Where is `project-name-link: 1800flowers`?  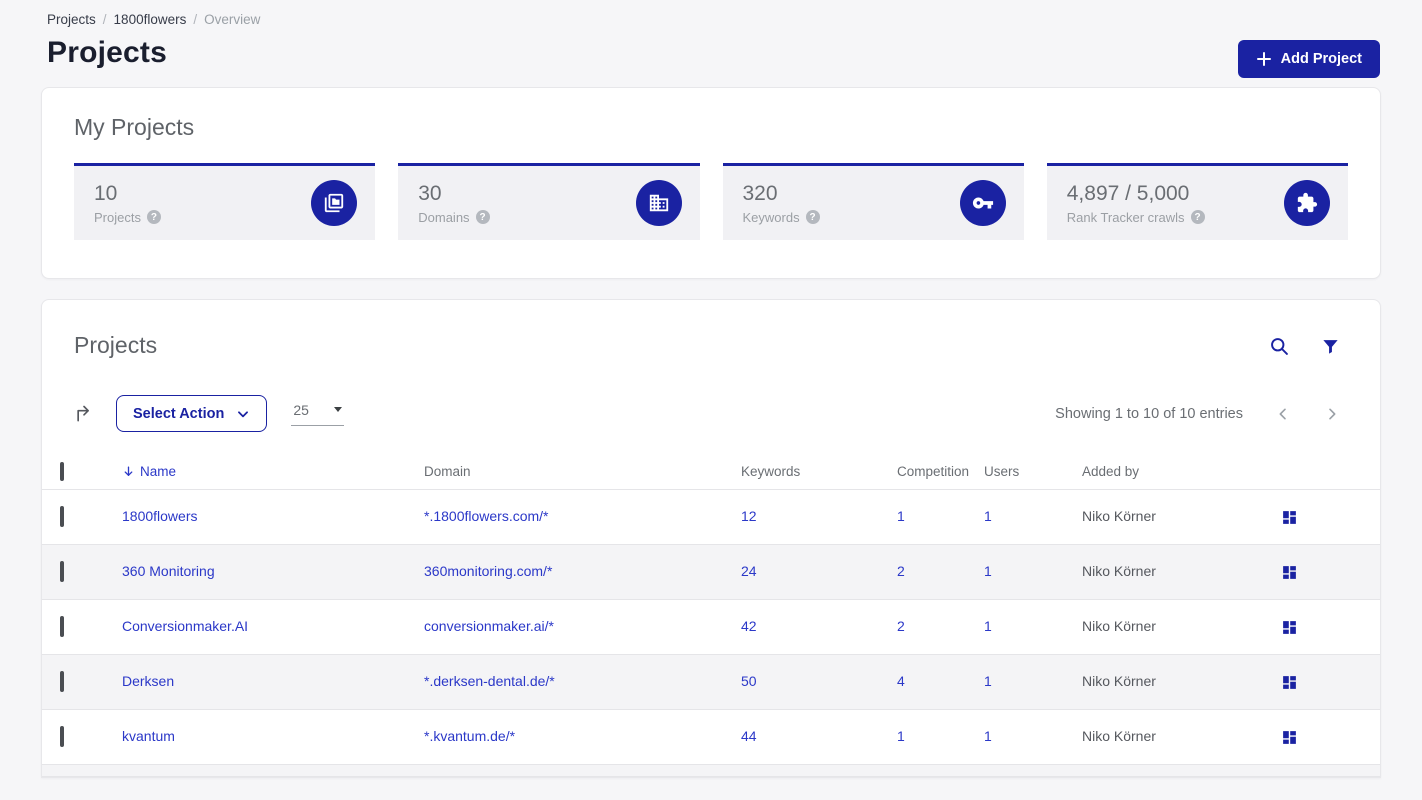 project-name-link: 1800flowers is located at coordinates (160, 516).